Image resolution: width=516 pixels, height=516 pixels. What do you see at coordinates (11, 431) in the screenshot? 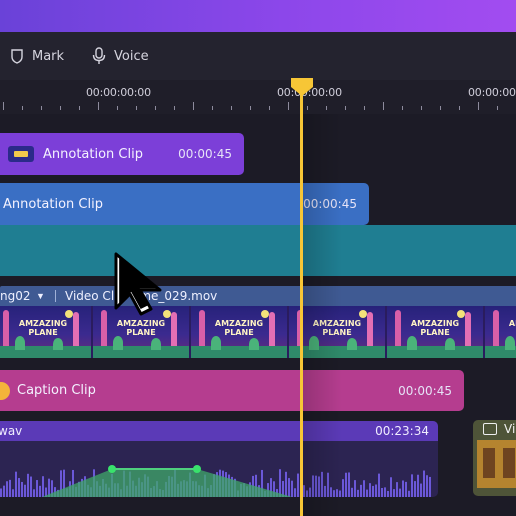
I see `audio-clip-label: wav` at bounding box center [11, 431].